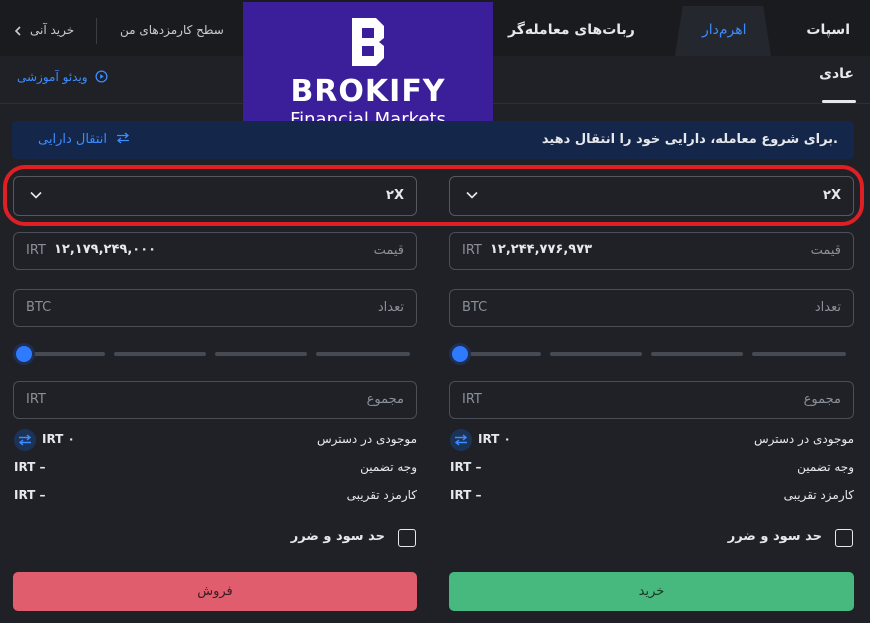 Image resolution: width=870 pixels, height=623 pixels. What do you see at coordinates (388, 250) in the screenshot?
I see `sell-price-label: قیمت` at bounding box center [388, 250].